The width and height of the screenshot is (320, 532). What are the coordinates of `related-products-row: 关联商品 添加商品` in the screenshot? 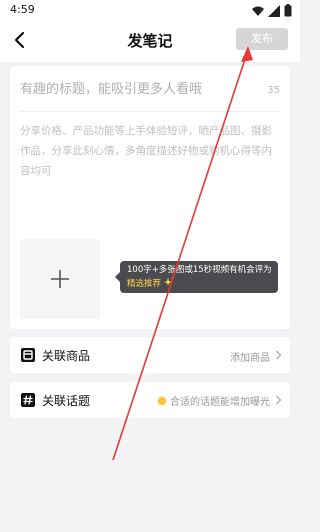 It's located at (150, 355).